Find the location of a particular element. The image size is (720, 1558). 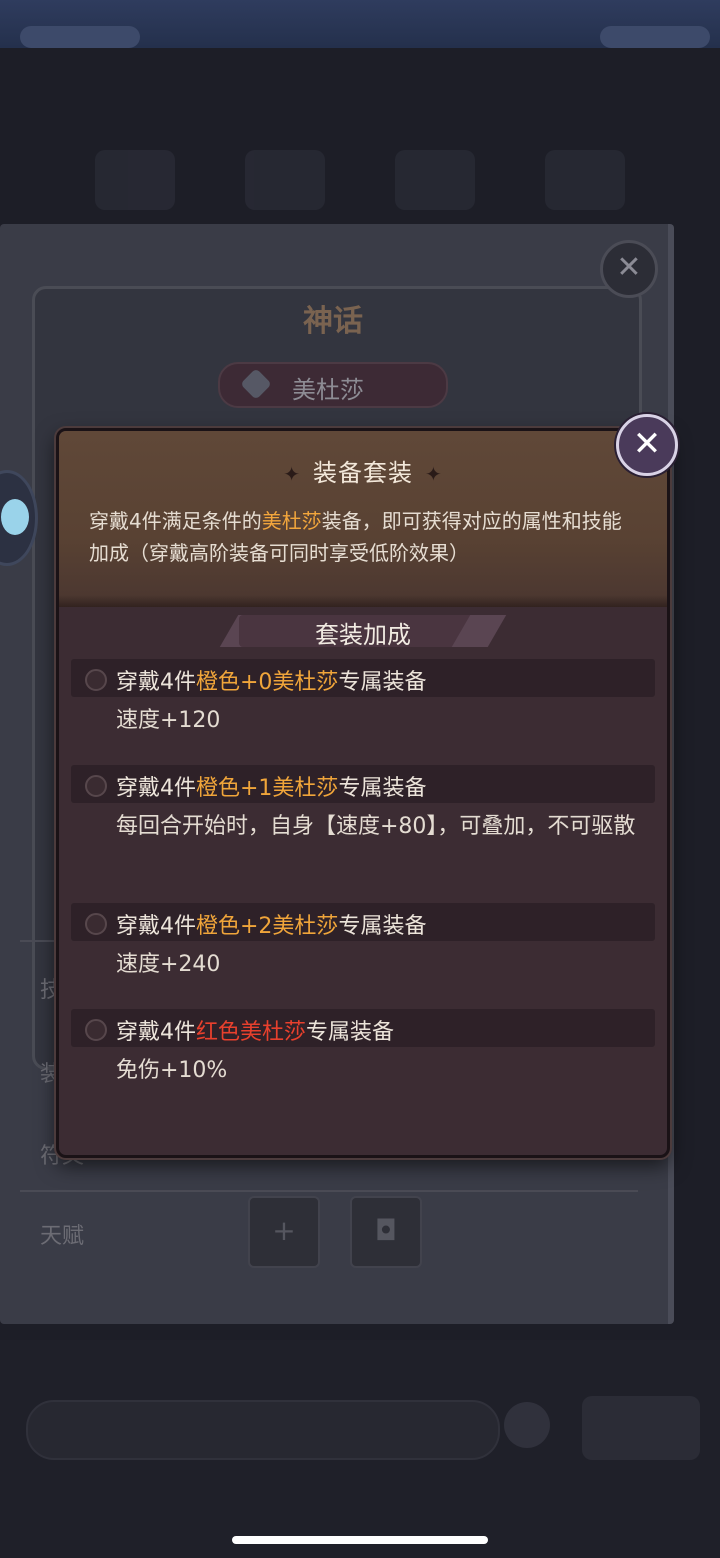

sparkle-left-icon: ✦ is located at coordinates (292, 474).